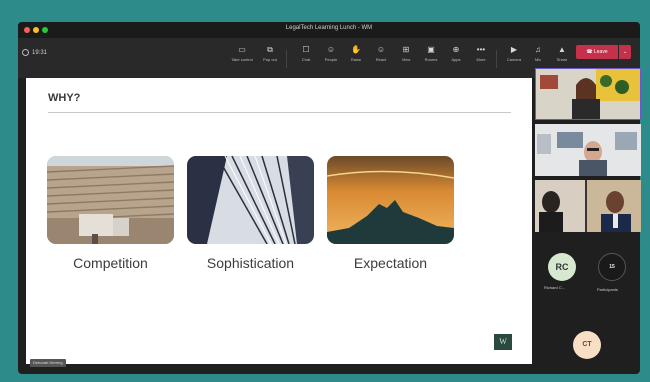 The image size is (650, 382). What do you see at coordinates (25, 52) in the screenshot?
I see `shield-icon` at bounding box center [25, 52].